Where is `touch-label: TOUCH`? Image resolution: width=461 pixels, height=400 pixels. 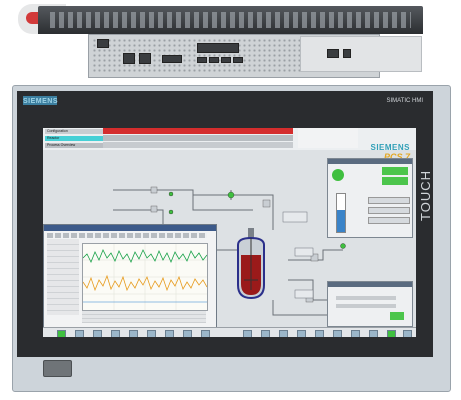
touch-label: TOUCH is located at coordinates (425, 195).